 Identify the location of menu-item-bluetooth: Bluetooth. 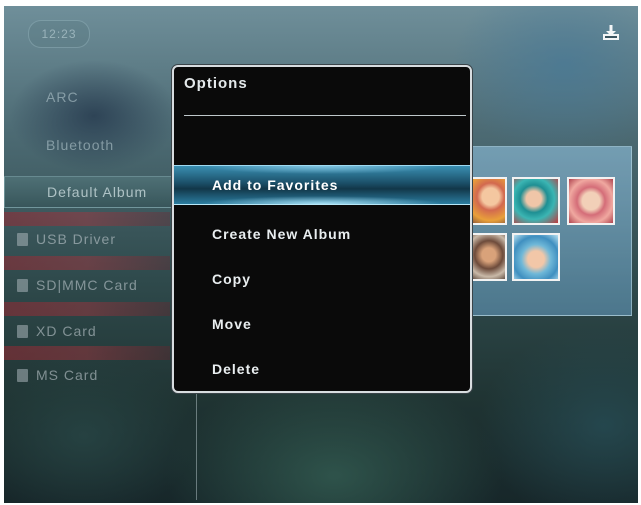
(87, 145).